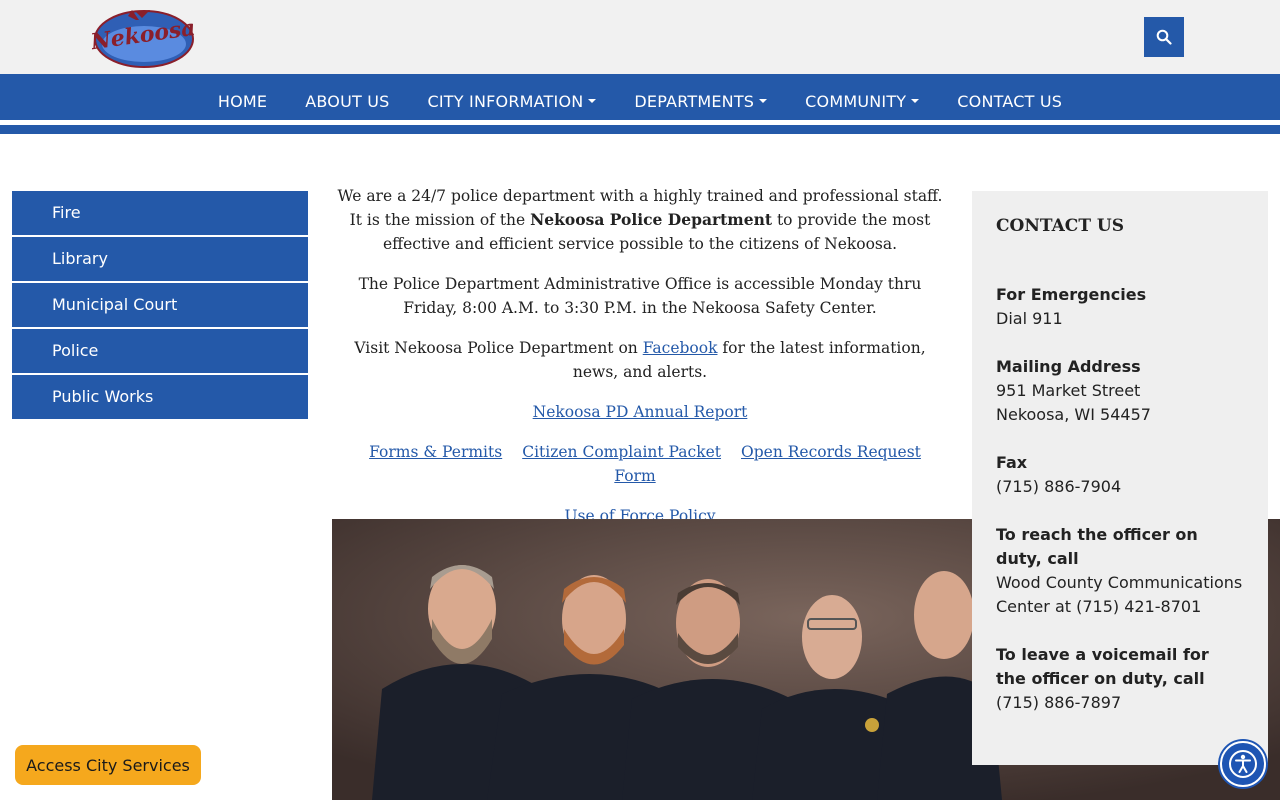 This screenshot has width=1280, height=800. Describe the element at coordinates (1012, 462) in the screenshot. I see `fax-label: Fax` at that location.